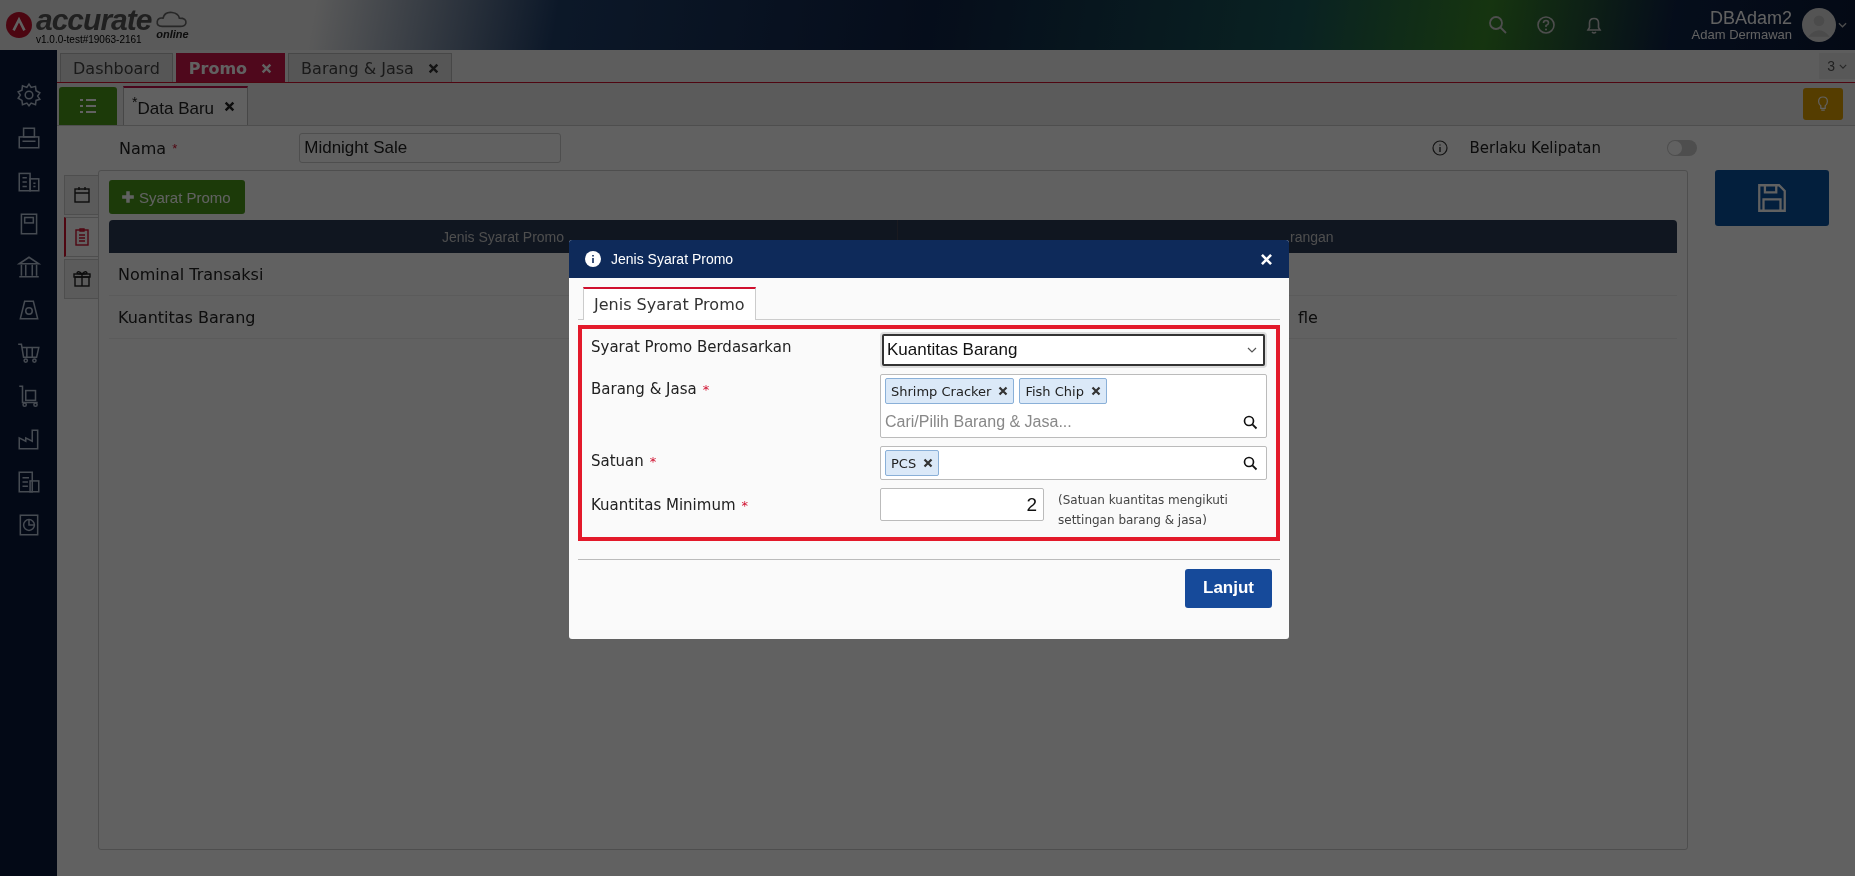 The width and height of the screenshot is (1855, 876). Describe the element at coordinates (28, 482) in the screenshot. I see `tax-icon` at that location.